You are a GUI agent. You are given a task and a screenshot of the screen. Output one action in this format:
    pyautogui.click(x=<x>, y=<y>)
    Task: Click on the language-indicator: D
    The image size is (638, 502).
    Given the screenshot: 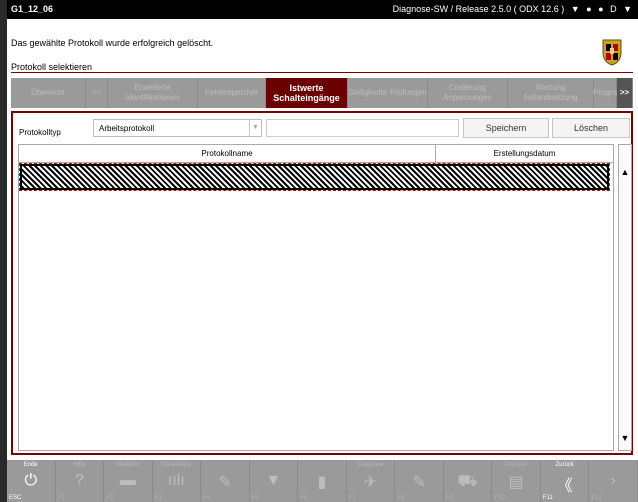 What is the action you would take?
    pyautogui.click(x=613, y=9)
    